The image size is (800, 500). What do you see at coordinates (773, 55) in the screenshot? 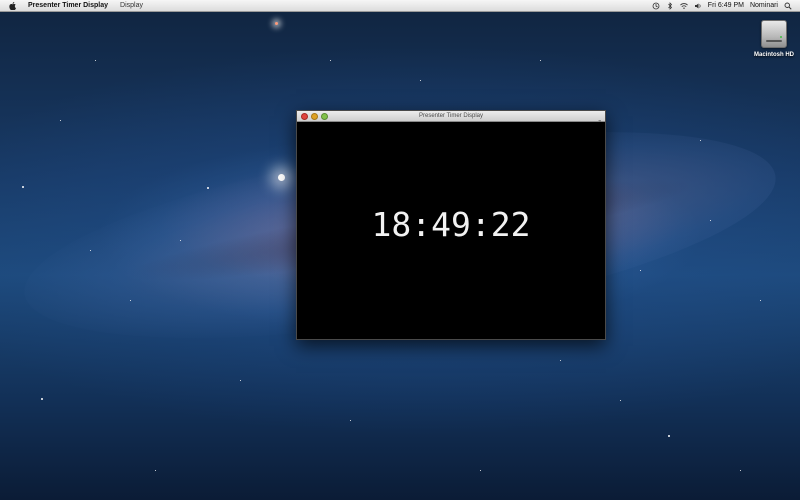
I see `drive-label: Macintosh HD` at bounding box center [773, 55].